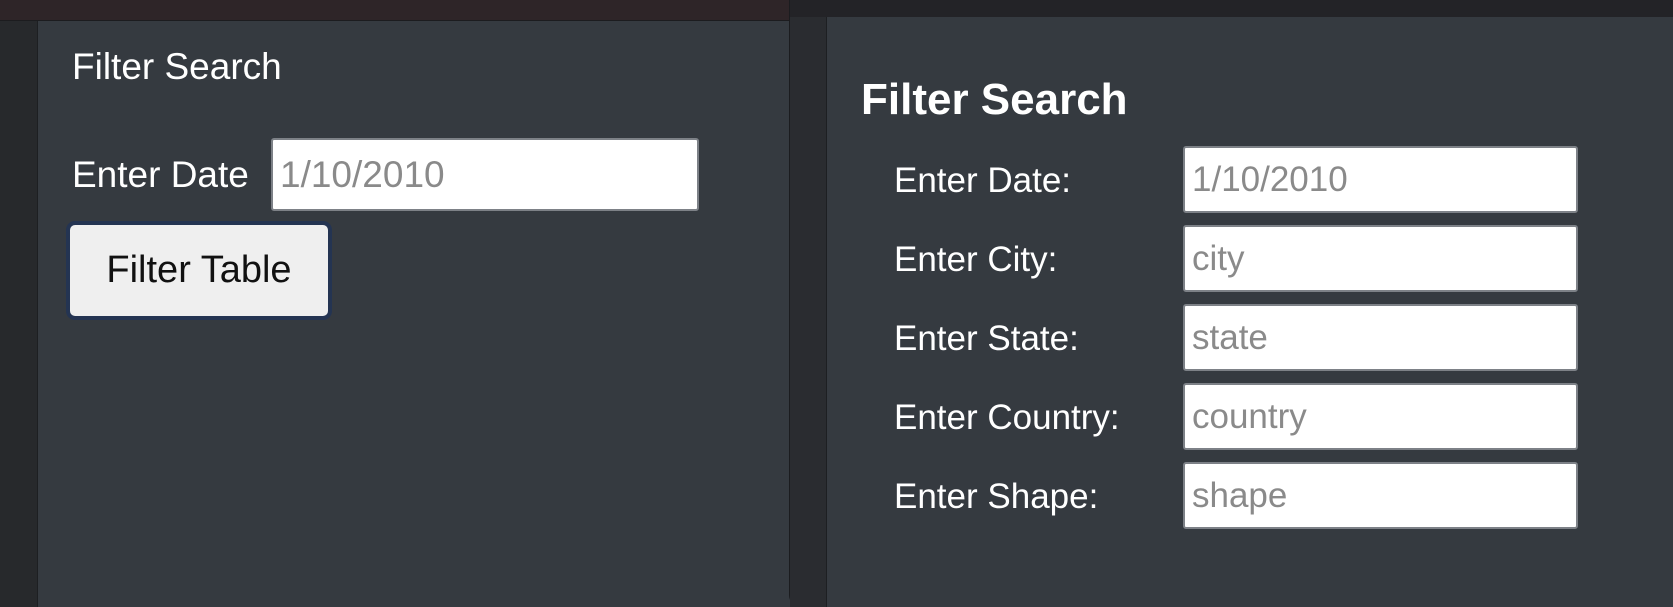  What do you see at coordinates (983, 180) in the screenshot?
I see `city-date-label: Enter Date:` at bounding box center [983, 180].